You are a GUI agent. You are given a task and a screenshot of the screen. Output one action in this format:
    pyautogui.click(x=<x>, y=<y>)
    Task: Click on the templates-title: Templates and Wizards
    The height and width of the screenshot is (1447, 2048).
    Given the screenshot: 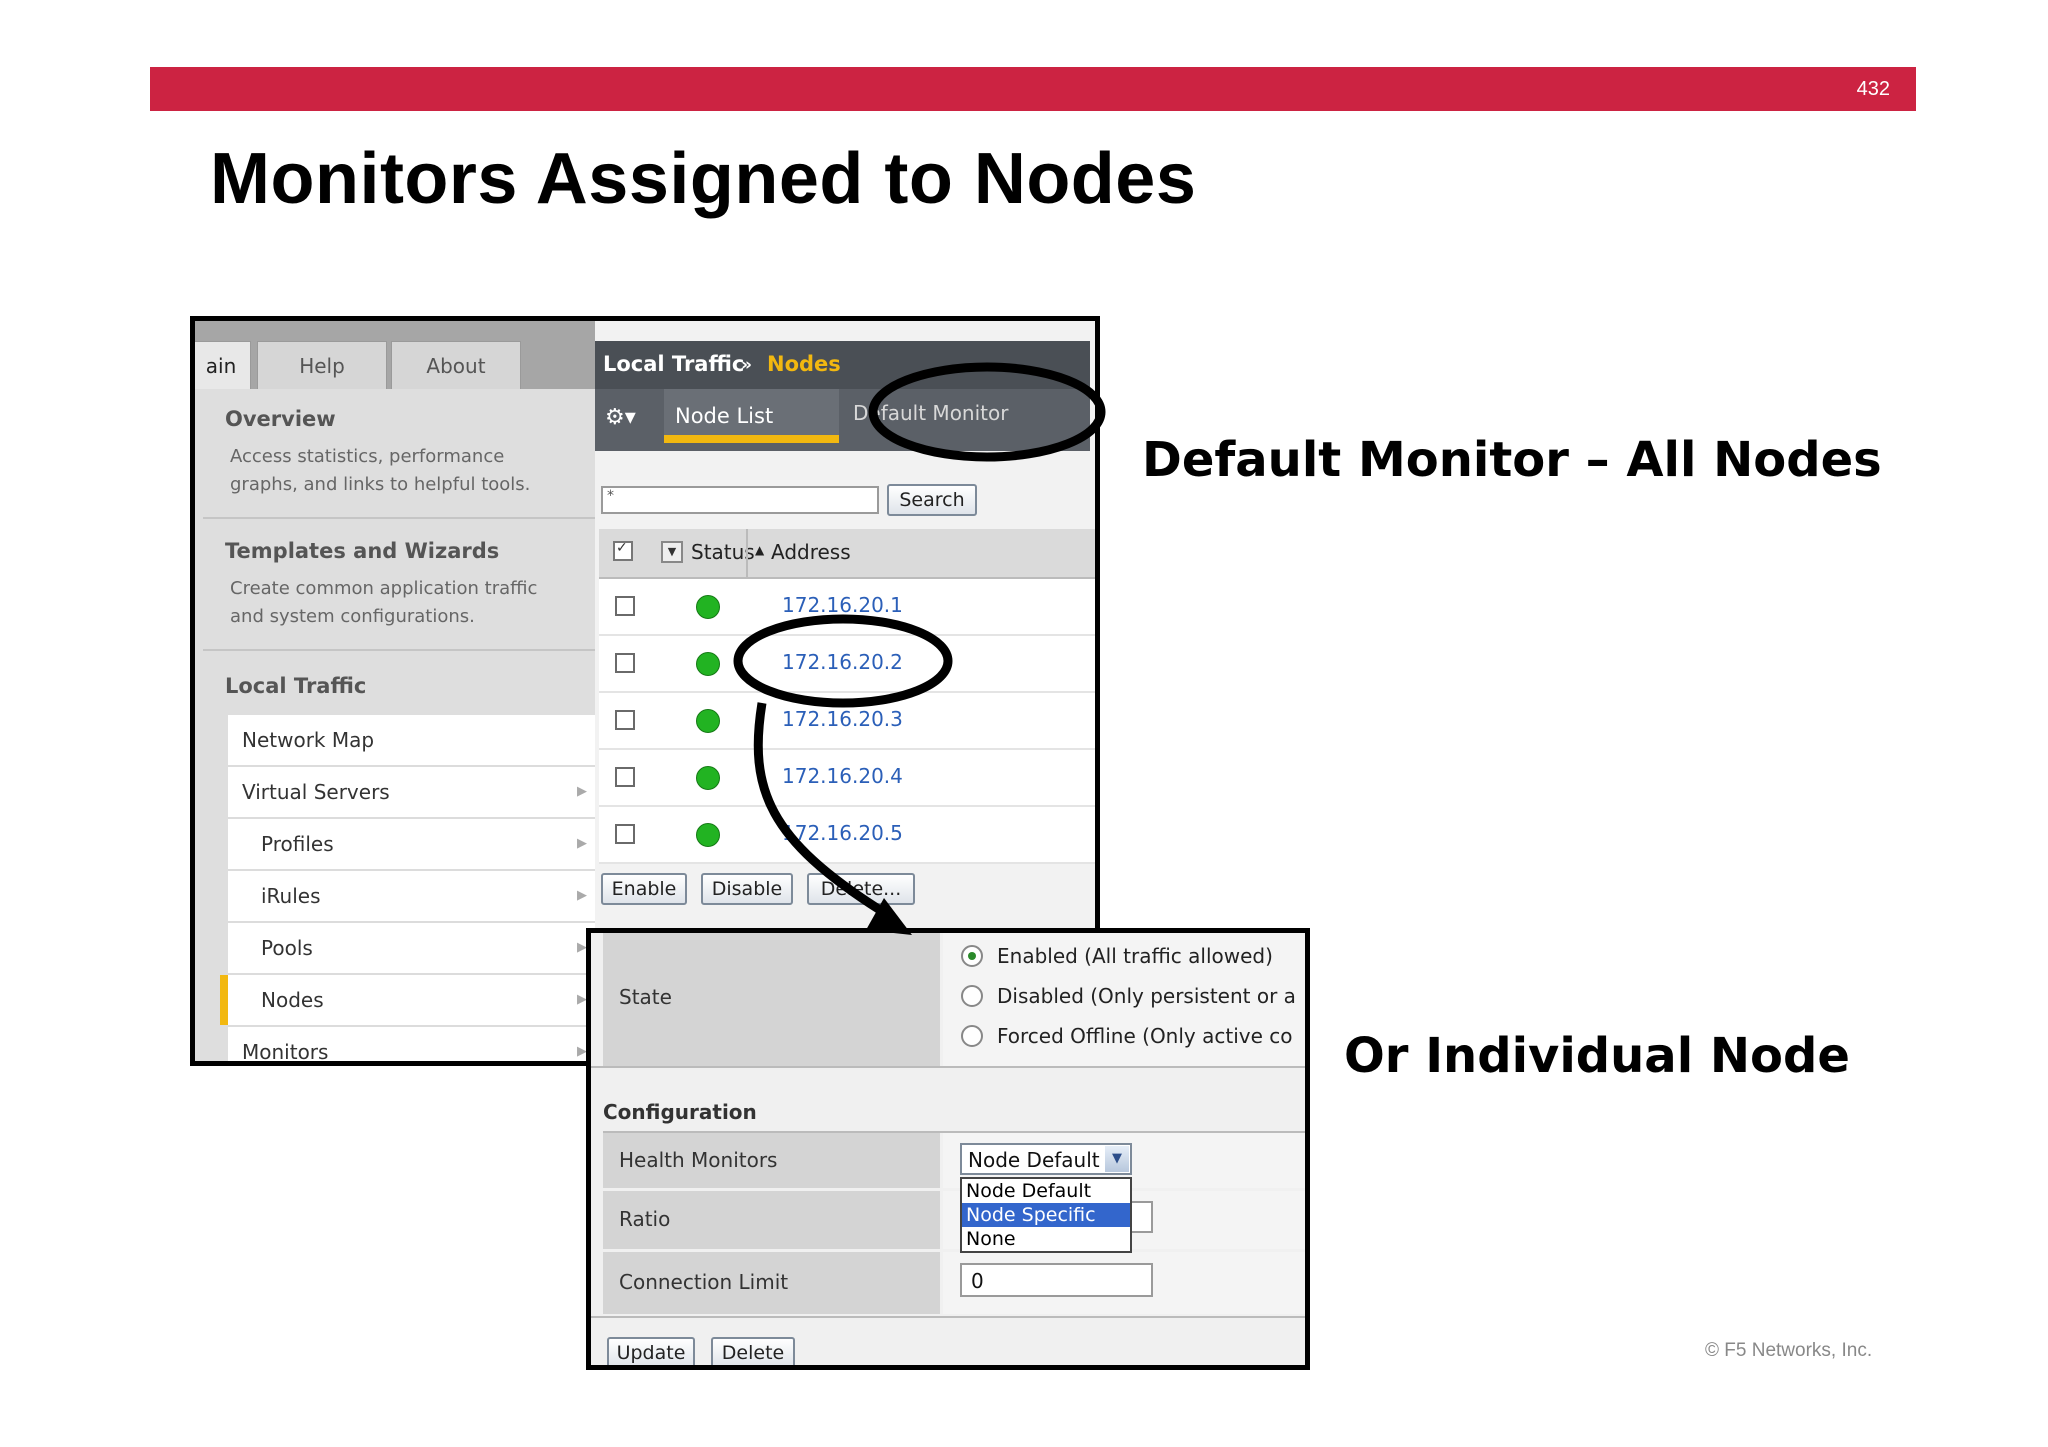 What is the action you would take?
    pyautogui.click(x=362, y=551)
    